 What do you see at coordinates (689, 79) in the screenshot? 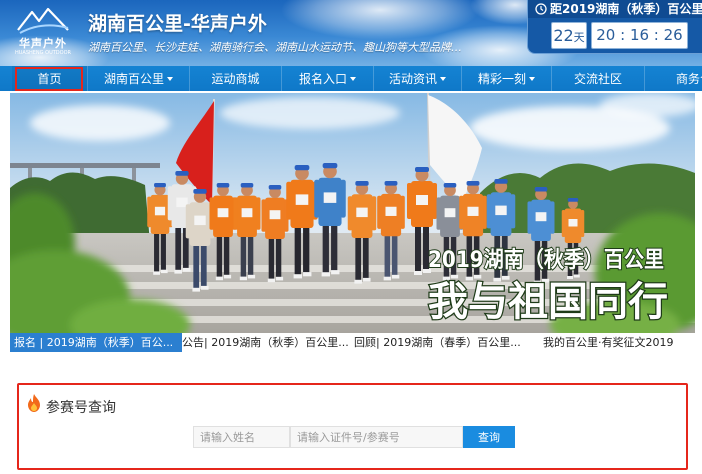
I see `nav-item-label: 商务合` at bounding box center [689, 79].